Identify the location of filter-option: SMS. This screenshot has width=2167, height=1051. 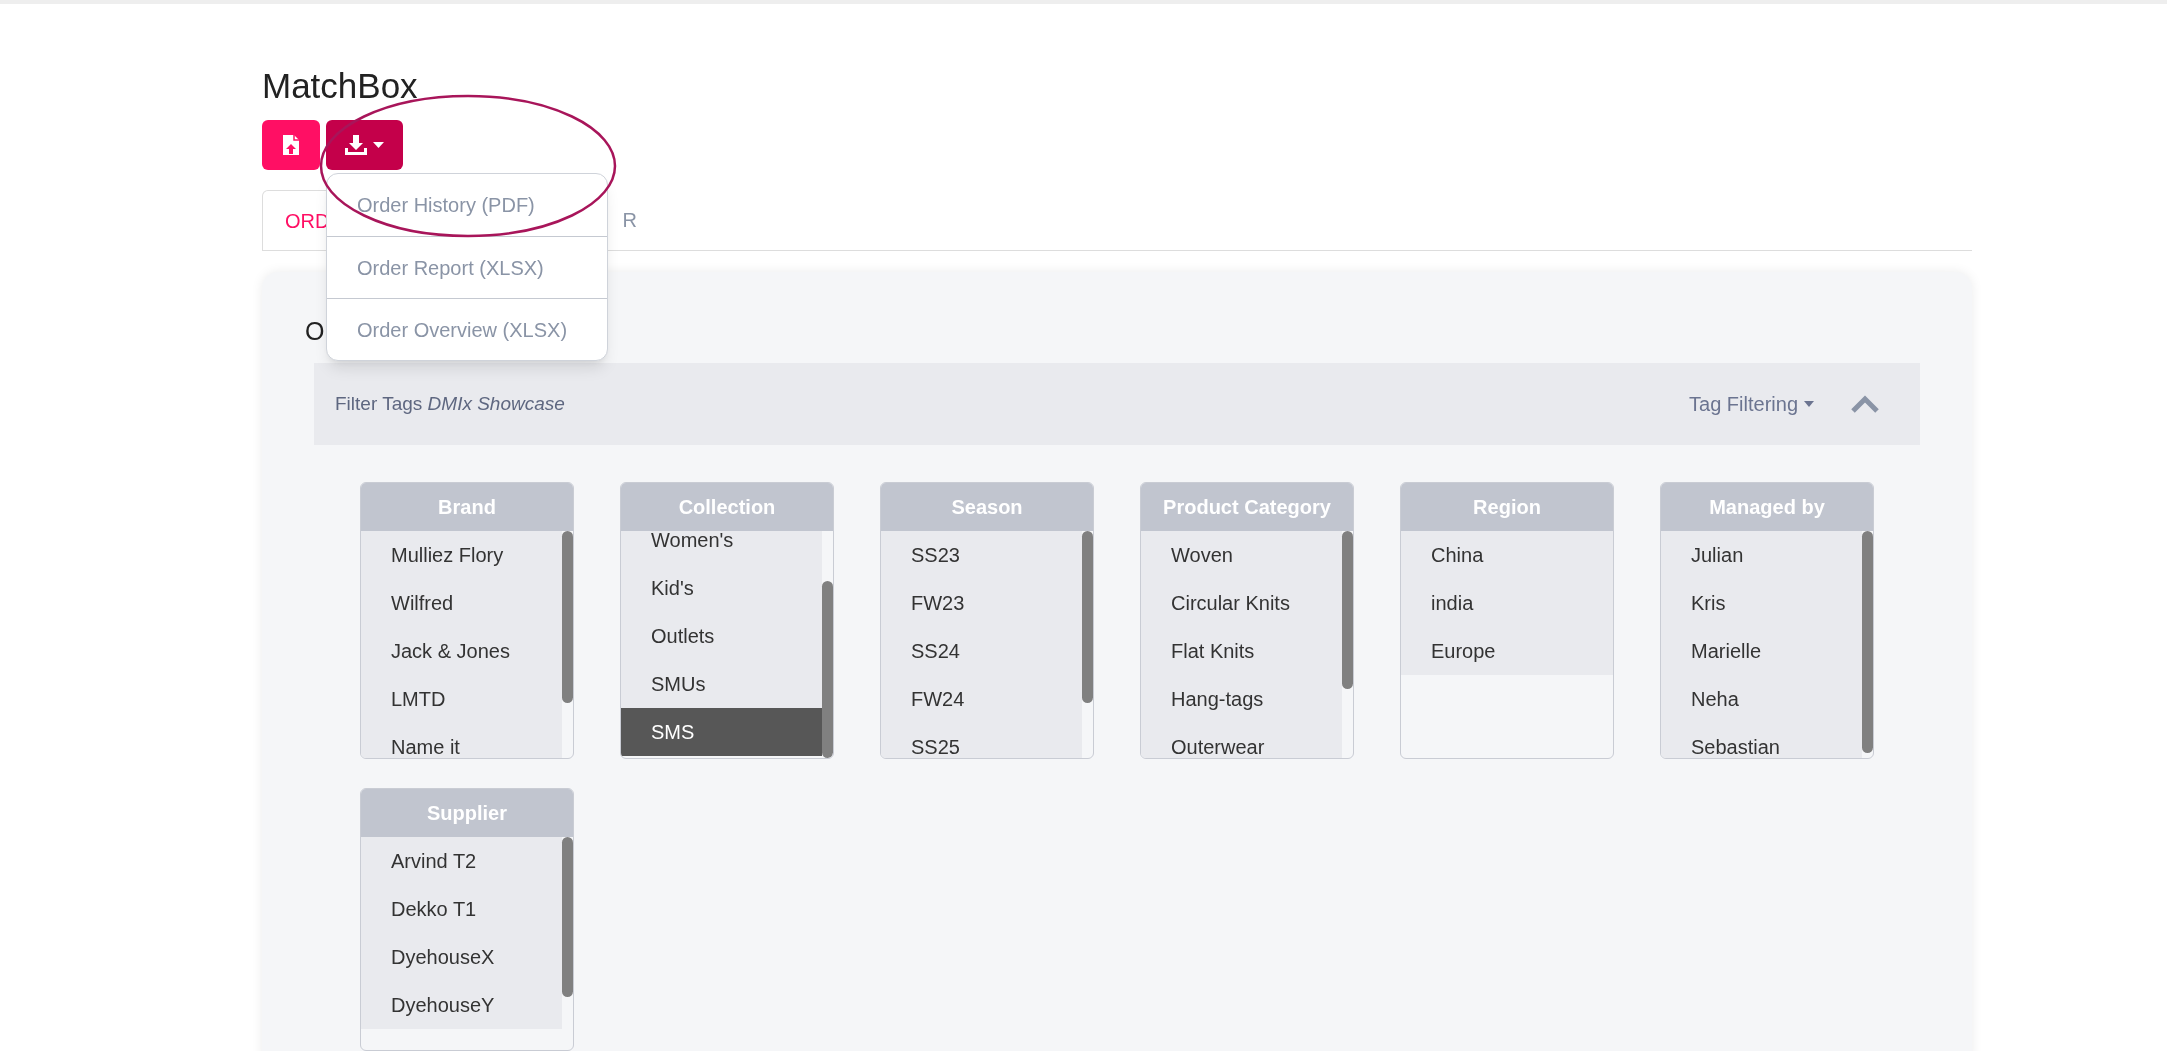
(721, 732).